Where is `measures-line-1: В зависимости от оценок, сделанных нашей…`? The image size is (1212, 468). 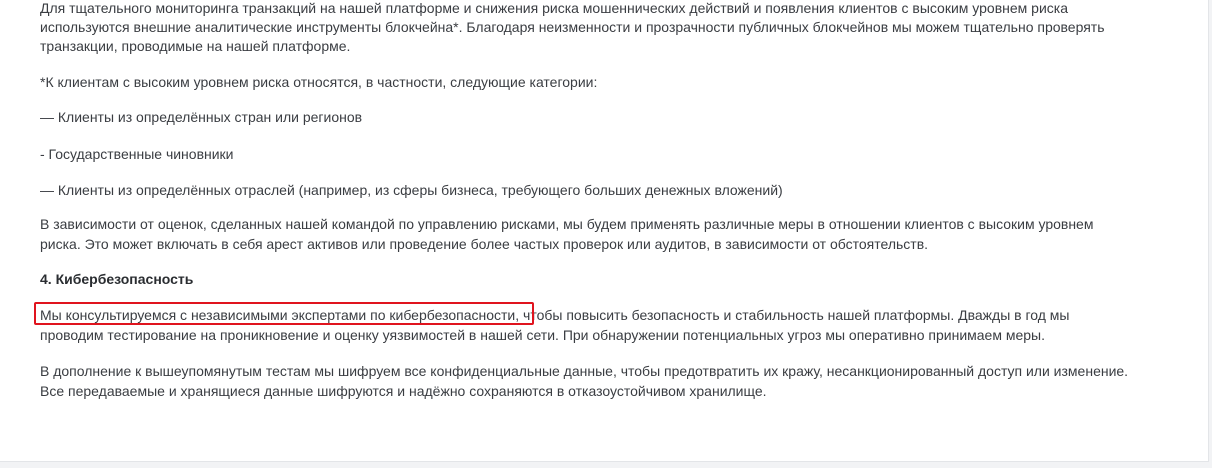 measures-line-1: В зависимости от оценок, сделанных нашей… is located at coordinates (567, 224).